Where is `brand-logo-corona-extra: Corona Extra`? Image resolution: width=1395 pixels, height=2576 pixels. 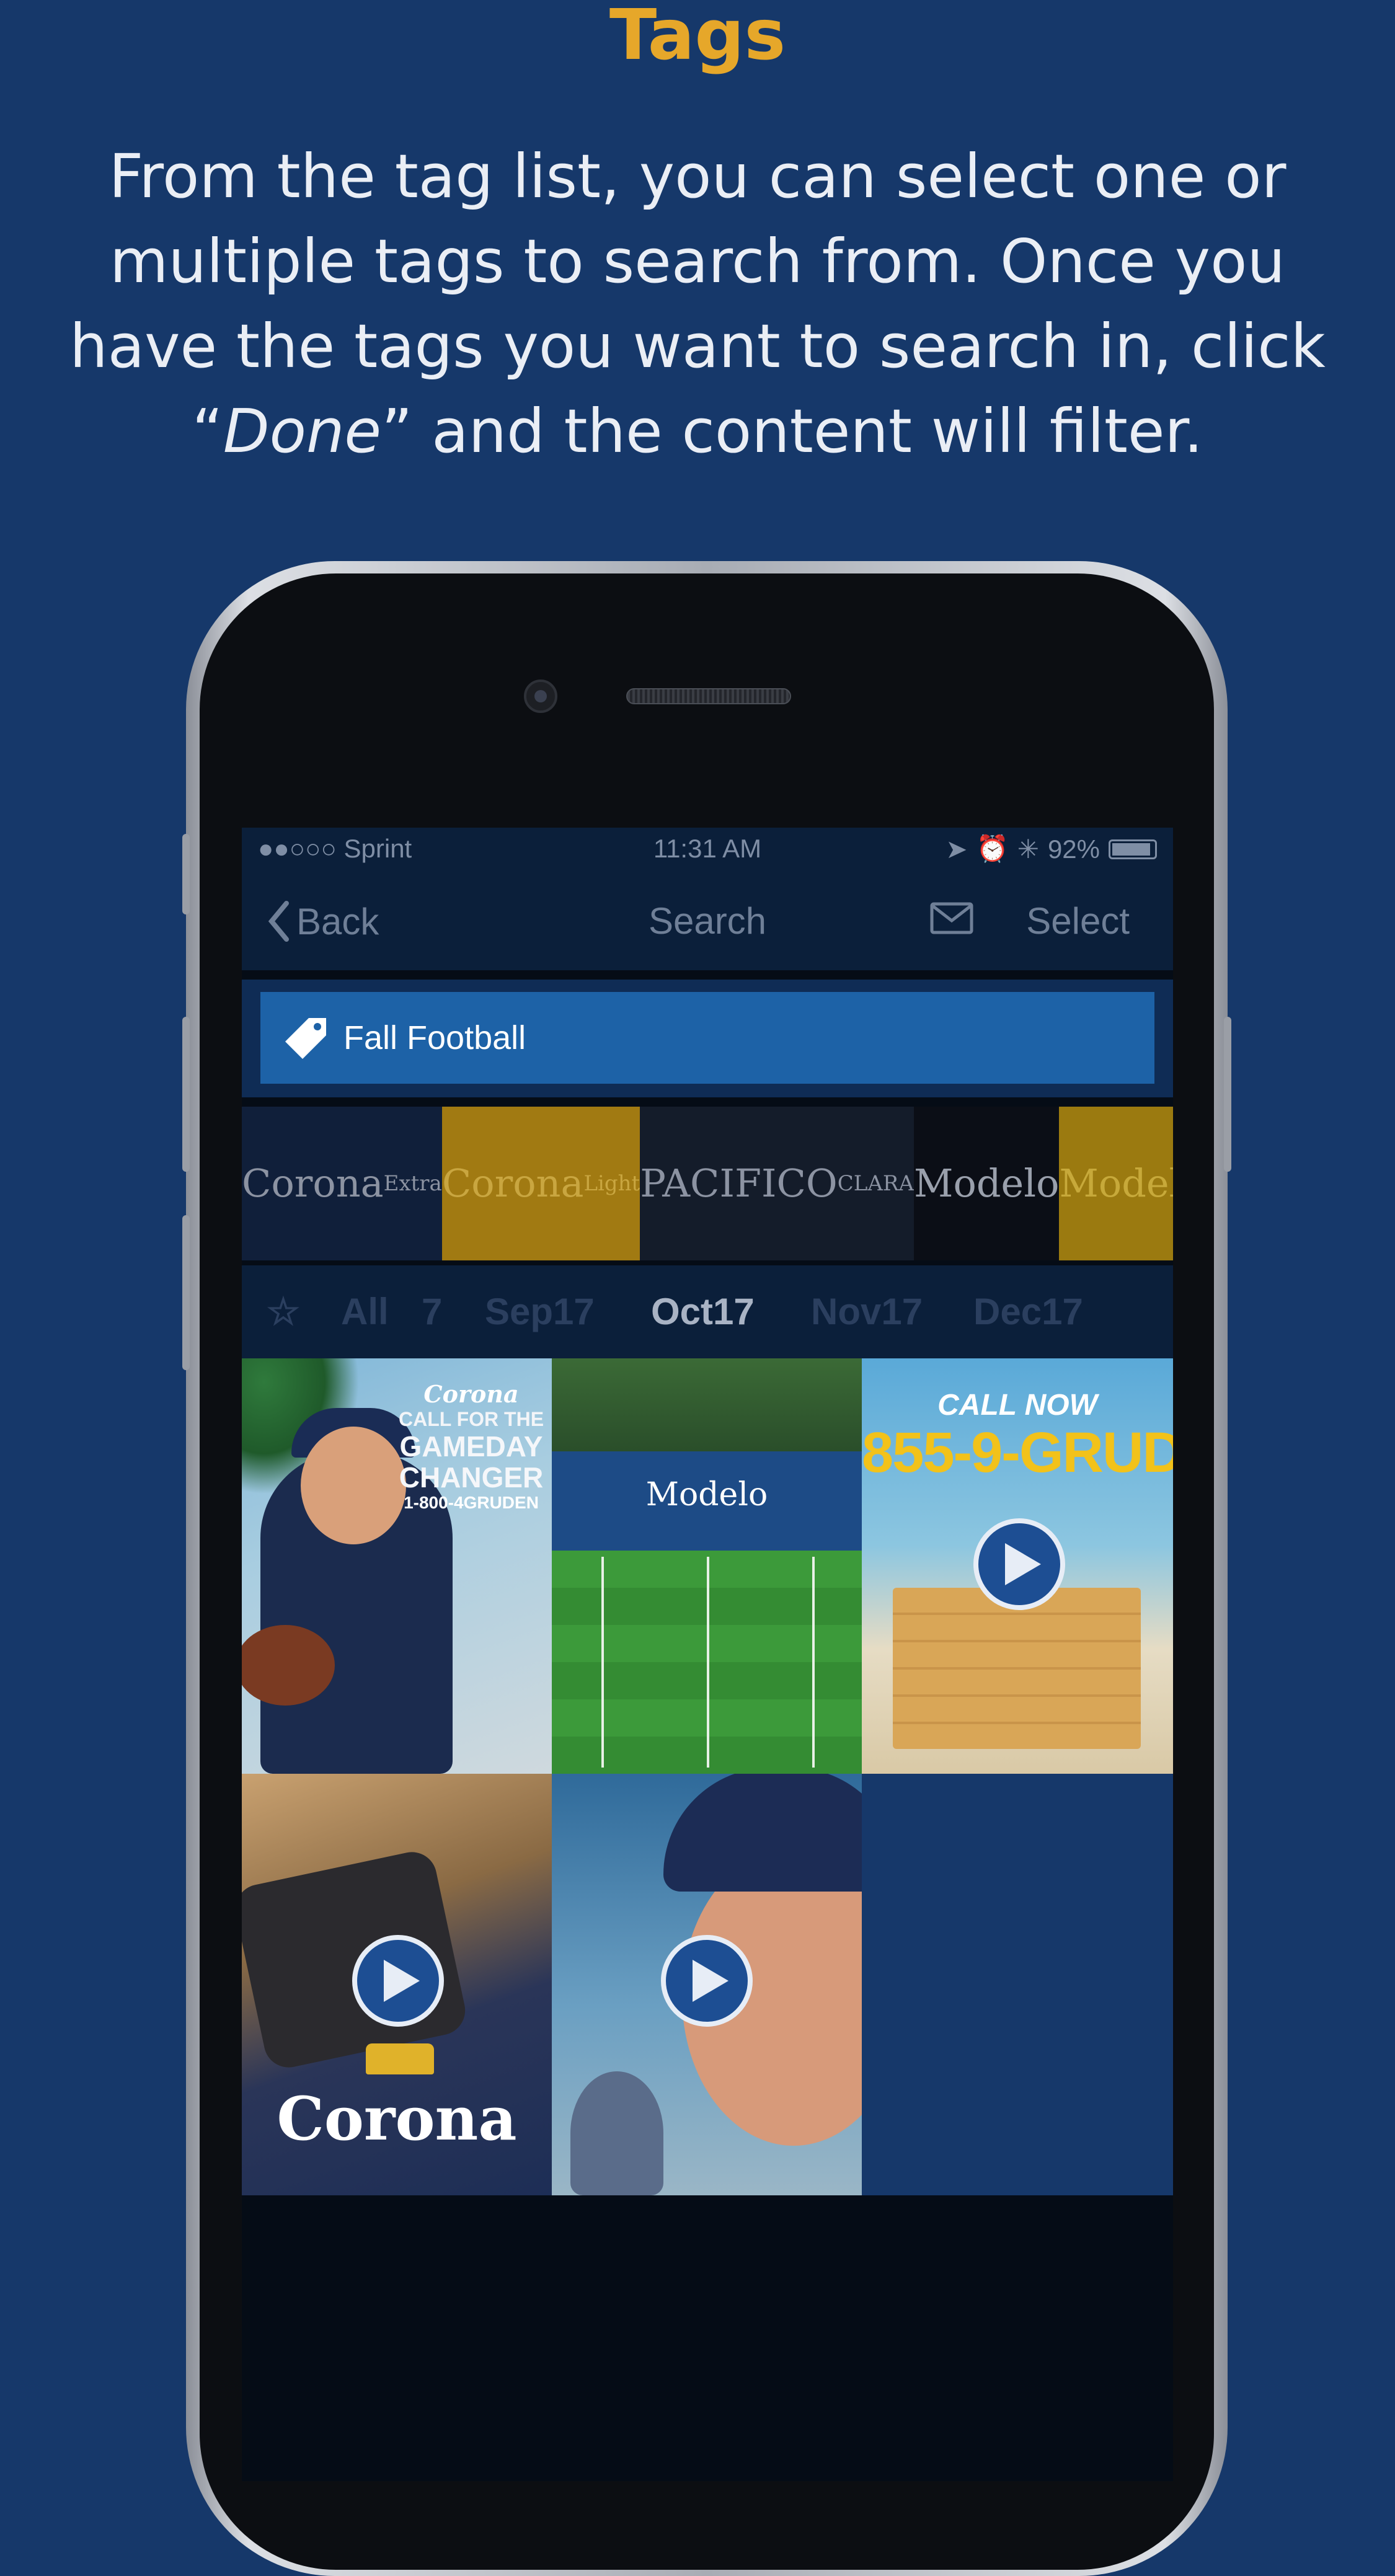 brand-logo-corona-extra: Corona Extra is located at coordinates (342, 1183).